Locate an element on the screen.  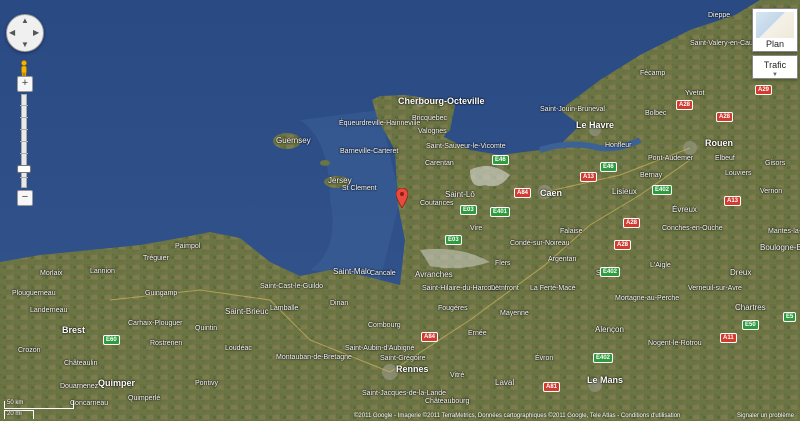
zoom-in-button: + is located at coordinates (25, 84).